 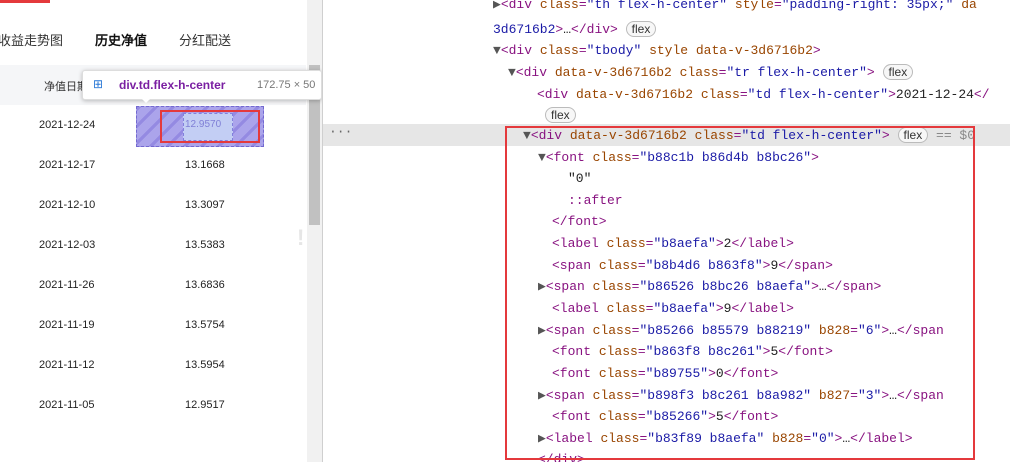 I want to click on row-date: 2021-11-05, so click(x=67, y=405).